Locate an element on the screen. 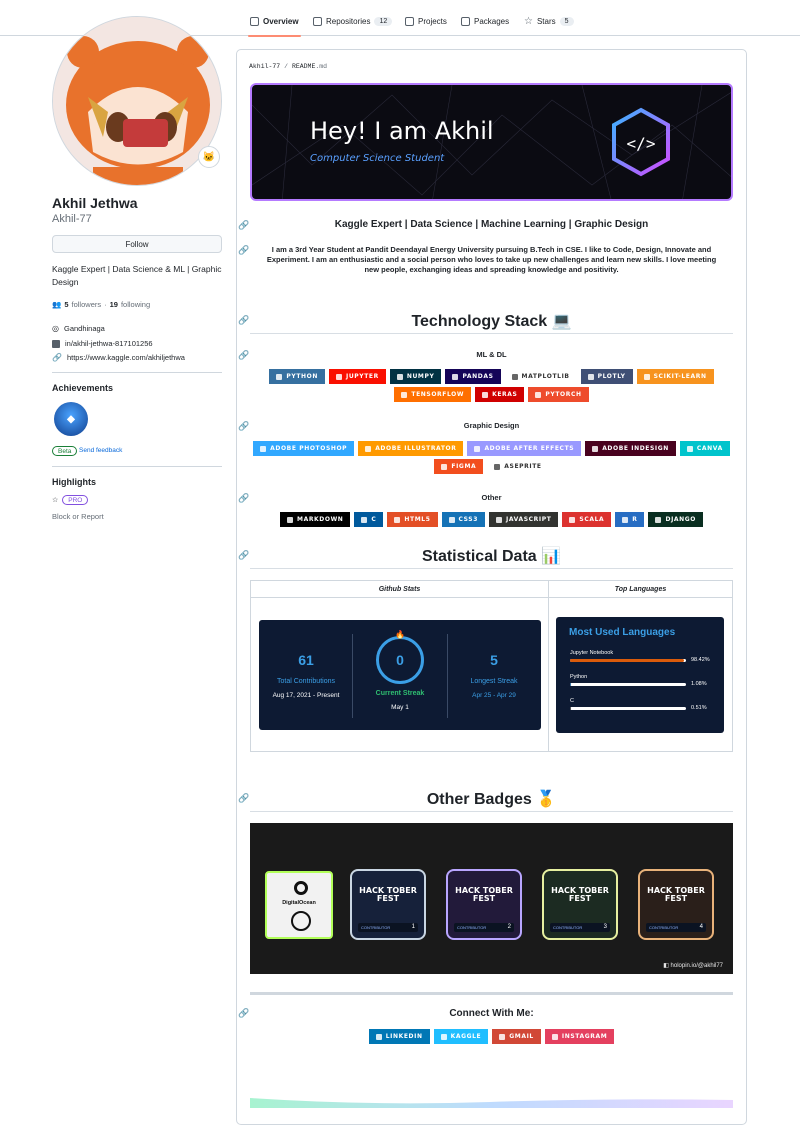 Image resolution: width=800 pixels, height=1141 pixels. badge-c: C is located at coordinates (369, 519).